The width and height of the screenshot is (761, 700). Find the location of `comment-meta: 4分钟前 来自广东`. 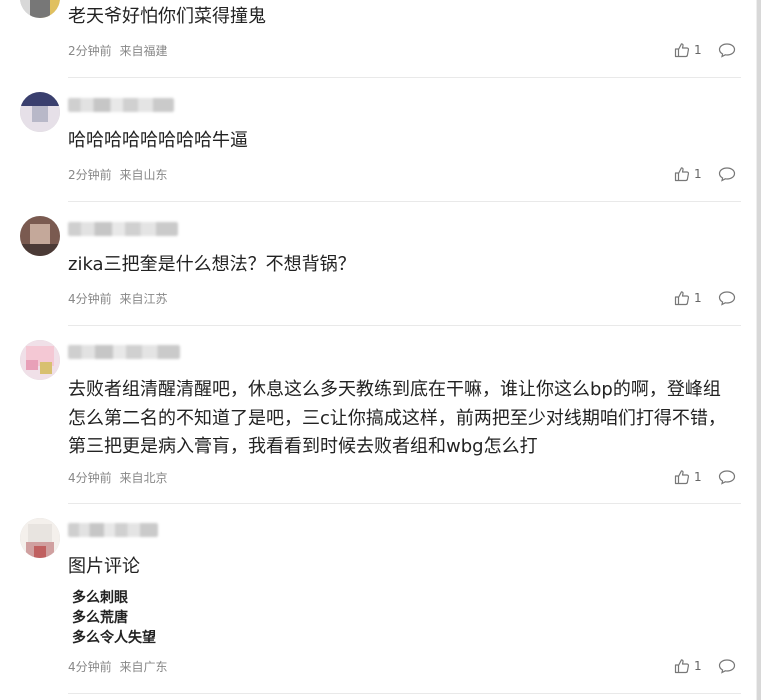

comment-meta: 4分钟前 来自广东 is located at coordinates (119, 666).